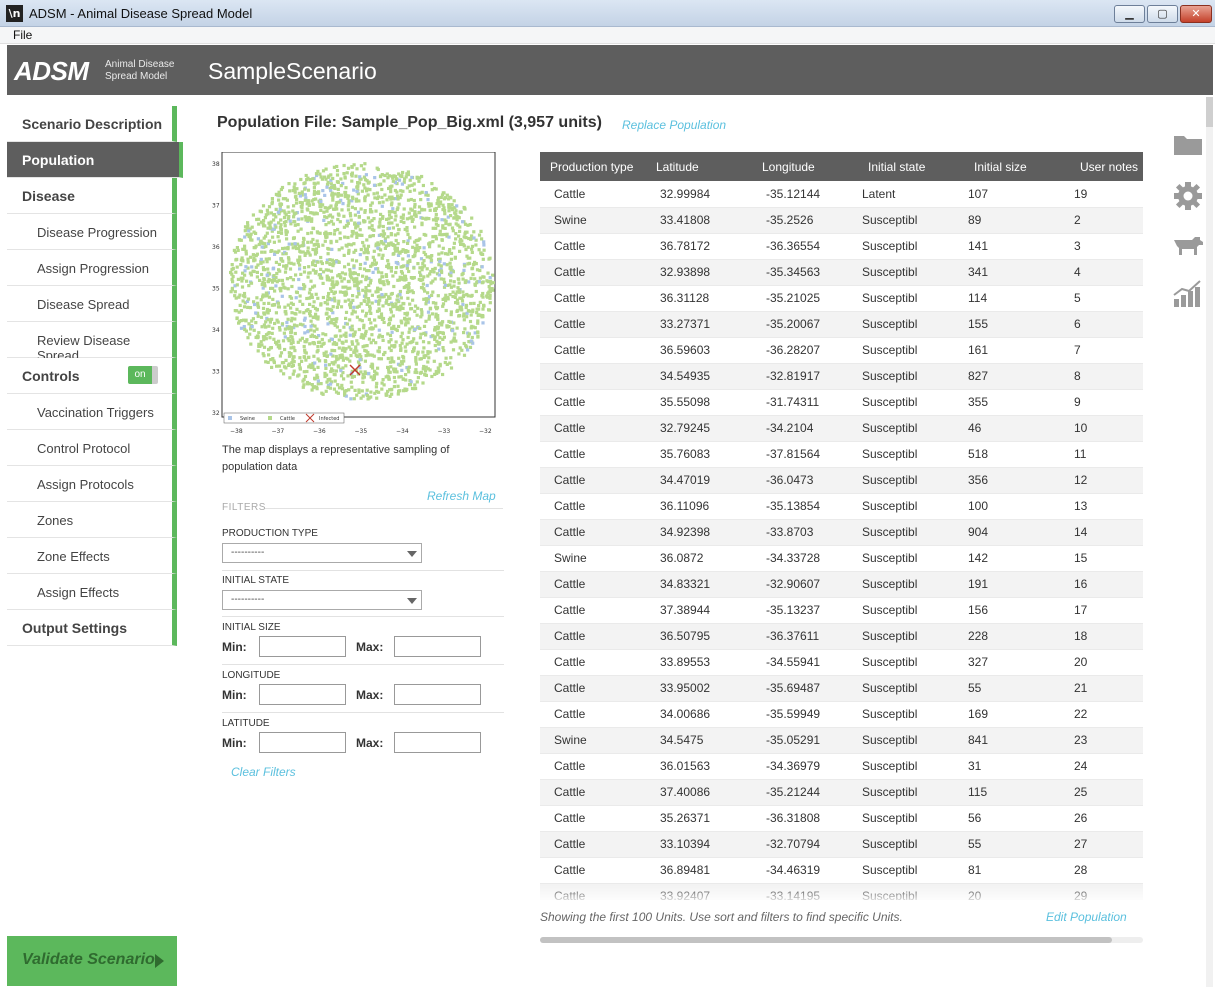 The width and height of the screenshot is (1215, 989). I want to click on table-cell: 32.99984, so click(699, 194).